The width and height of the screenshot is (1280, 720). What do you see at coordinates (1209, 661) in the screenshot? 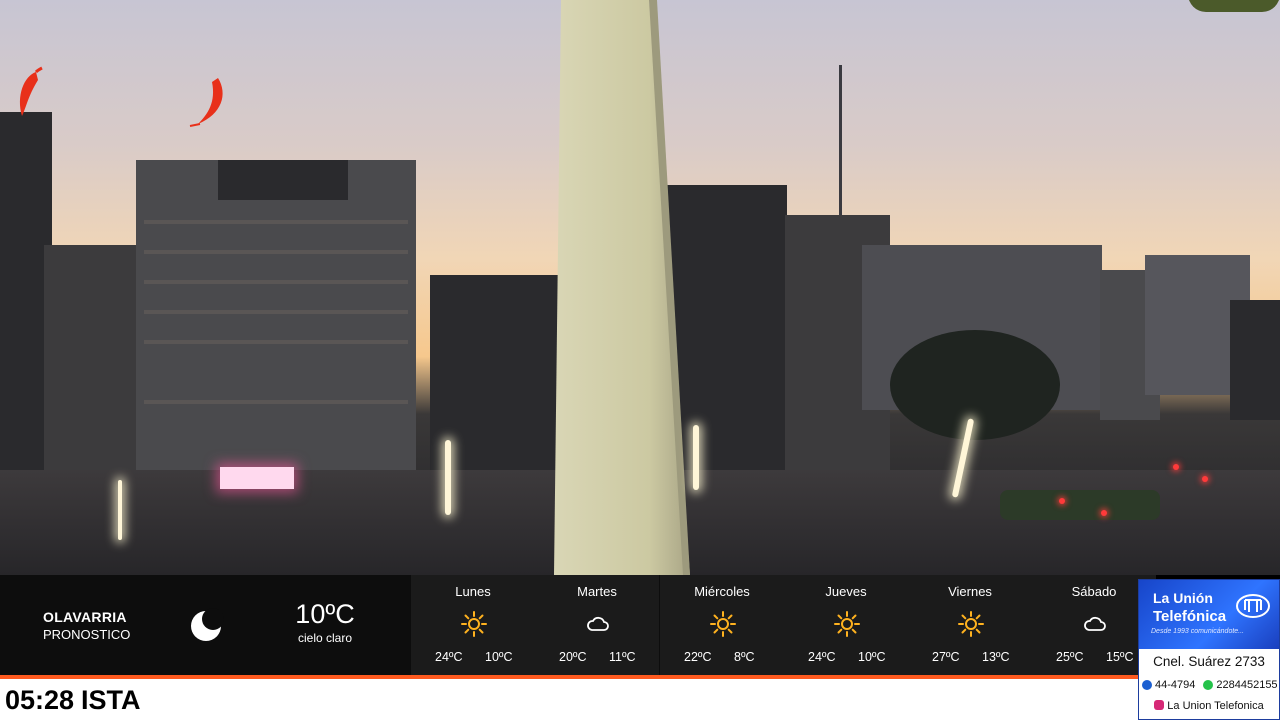
I see `ad-address: Cnel. Suárez 2733` at bounding box center [1209, 661].